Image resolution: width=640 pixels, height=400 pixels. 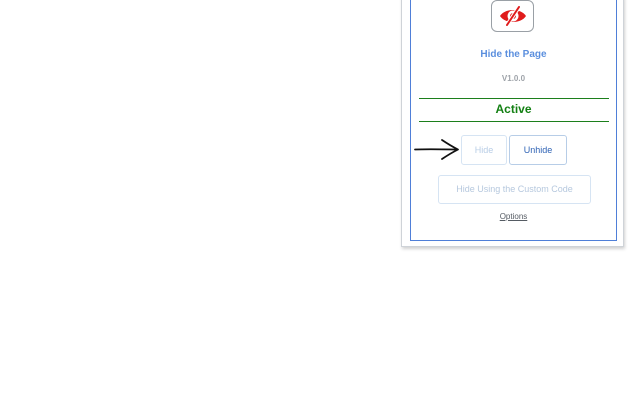 What do you see at coordinates (514, 98) in the screenshot?
I see `status-divider-top` at bounding box center [514, 98].